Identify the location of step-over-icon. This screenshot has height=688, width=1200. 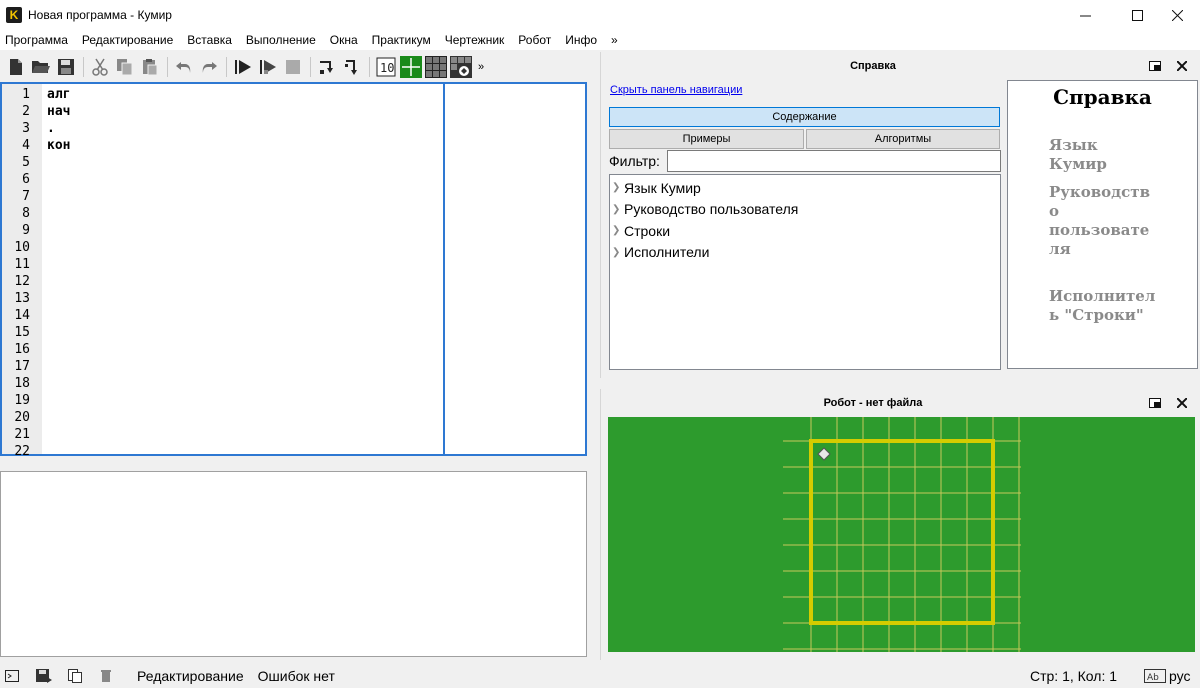
(326, 67).